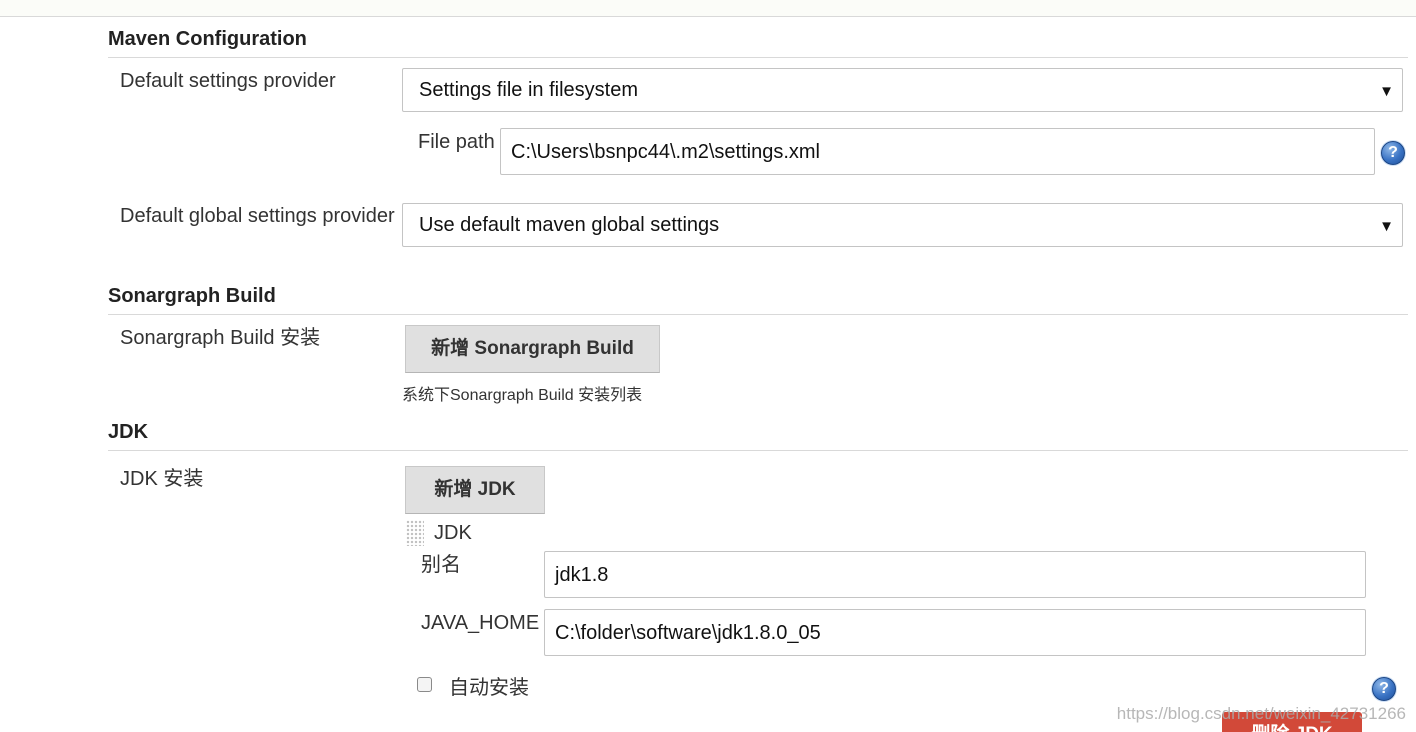 Image resolution: width=1416 pixels, height=732 pixels. I want to click on watermark-text: https://blog.csdn.net/weixin_42731266, so click(1261, 713).